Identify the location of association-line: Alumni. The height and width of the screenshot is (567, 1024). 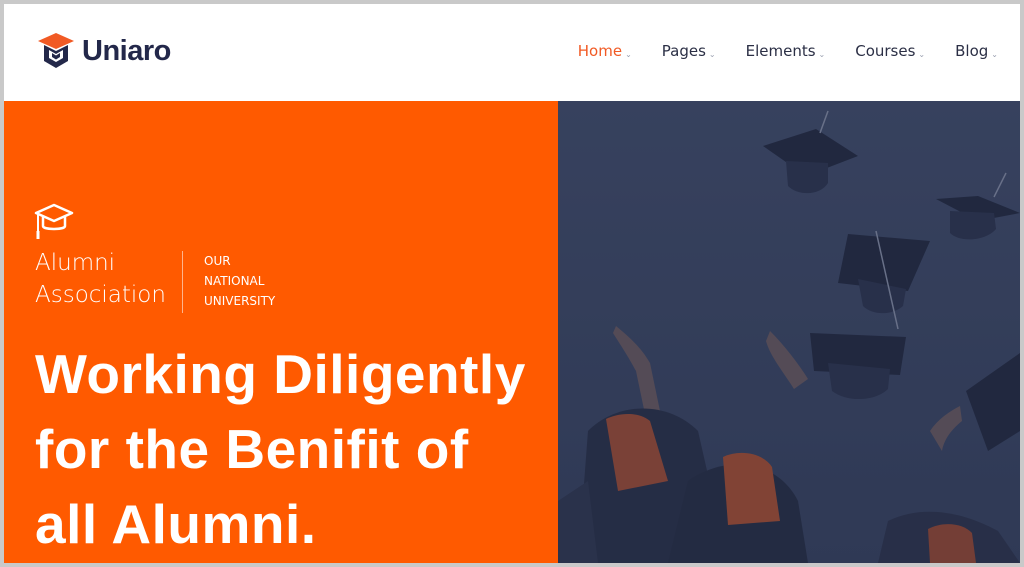
(75, 263).